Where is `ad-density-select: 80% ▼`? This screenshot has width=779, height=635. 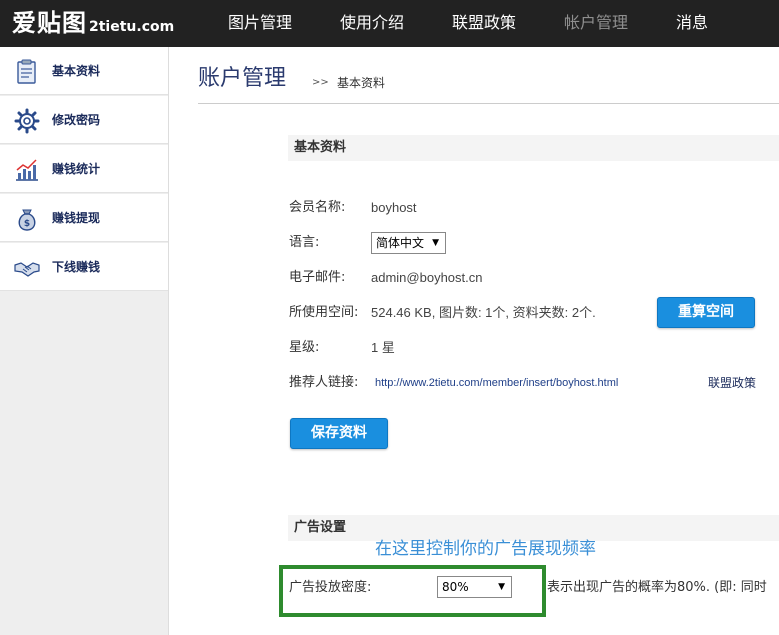 ad-density-select: 80% ▼ is located at coordinates (474, 587).